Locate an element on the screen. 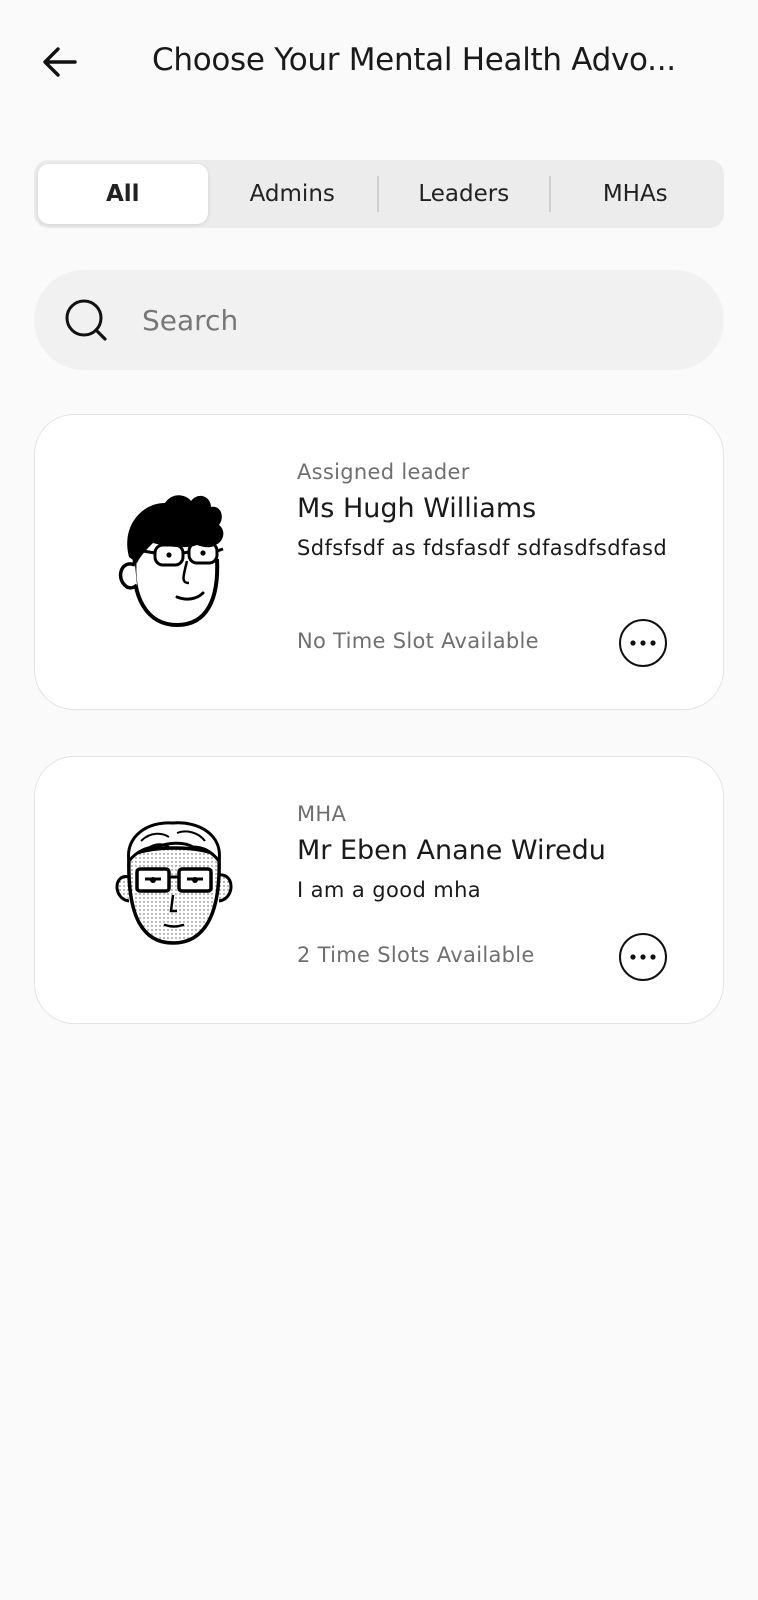 Image resolution: width=758 pixels, height=1600 pixels. advocate-bio: I am a good mha is located at coordinates (389, 890).